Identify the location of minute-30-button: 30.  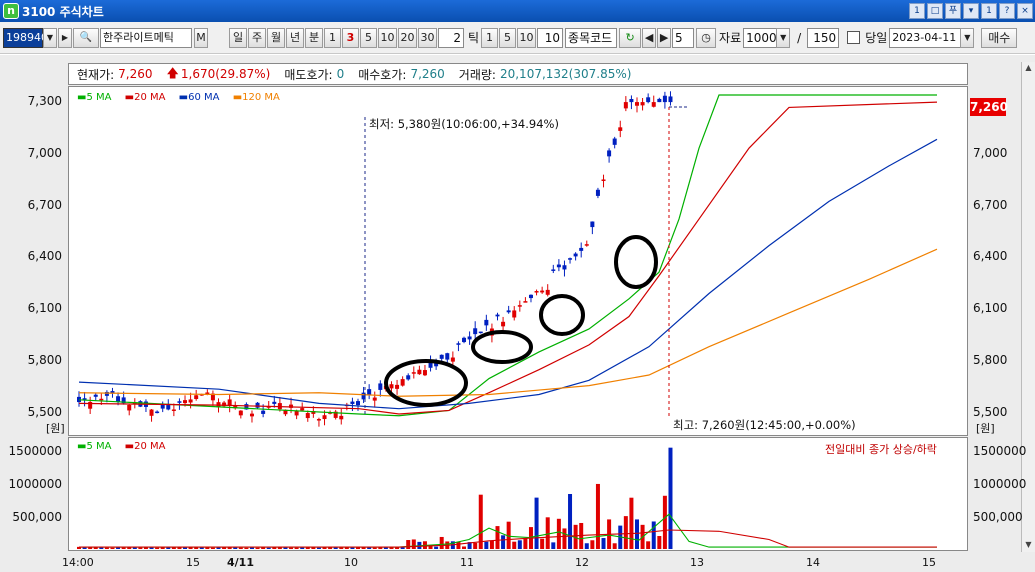
(427, 37).